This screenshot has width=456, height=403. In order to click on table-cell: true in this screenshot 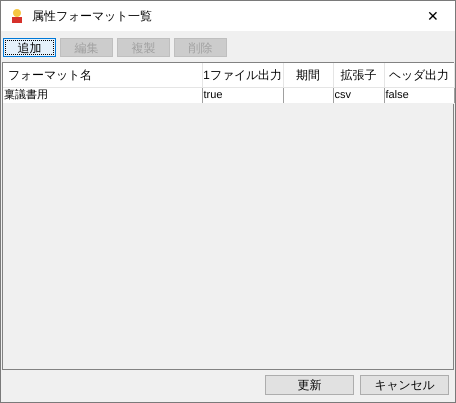, I will do `click(213, 95)`.